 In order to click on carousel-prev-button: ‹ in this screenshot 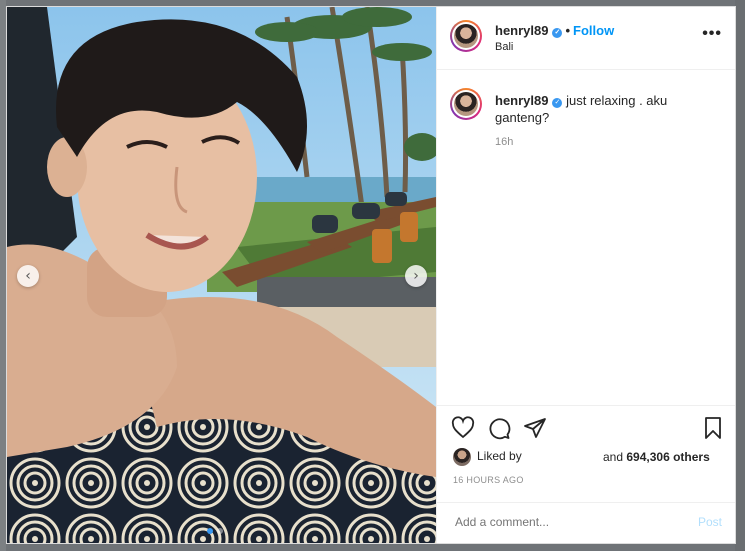, I will do `click(28, 276)`.